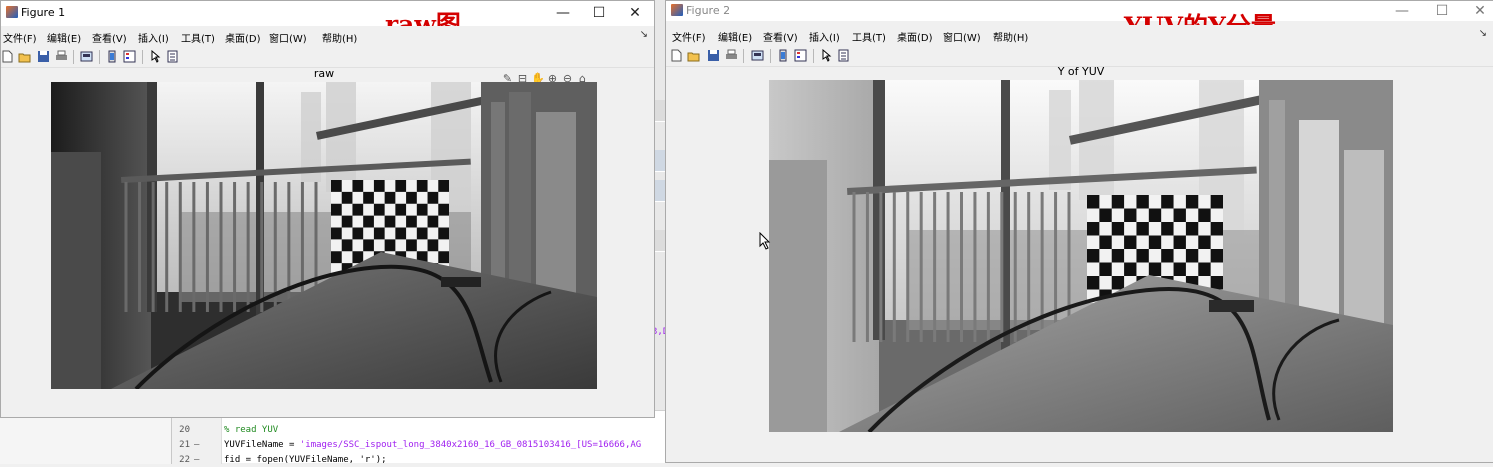  I want to click on code-line: 22— fid = fopen(YUVFileName, 'r');, so click(418, 460).